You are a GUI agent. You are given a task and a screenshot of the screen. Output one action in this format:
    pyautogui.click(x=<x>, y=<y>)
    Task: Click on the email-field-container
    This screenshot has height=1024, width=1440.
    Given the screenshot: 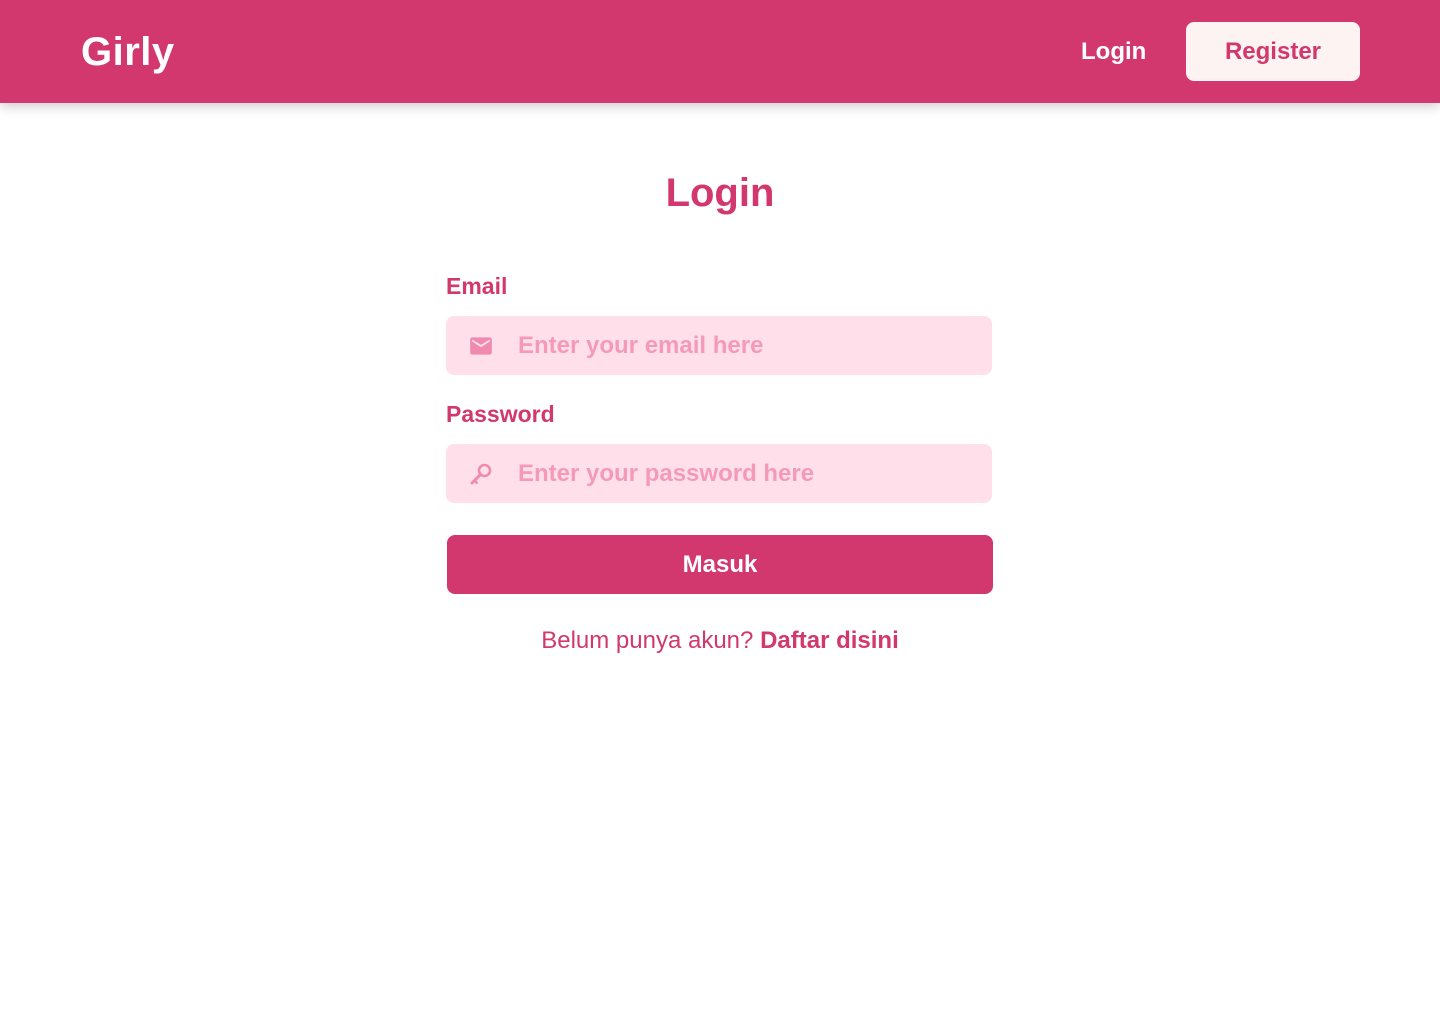 What is the action you would take?
    pyautogui.click(x=719, y=345)
    